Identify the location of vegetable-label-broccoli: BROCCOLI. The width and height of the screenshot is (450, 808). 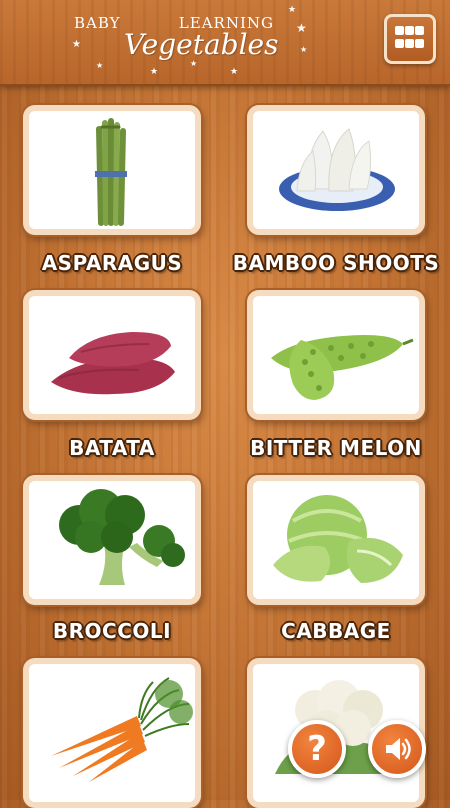
(112, 631).